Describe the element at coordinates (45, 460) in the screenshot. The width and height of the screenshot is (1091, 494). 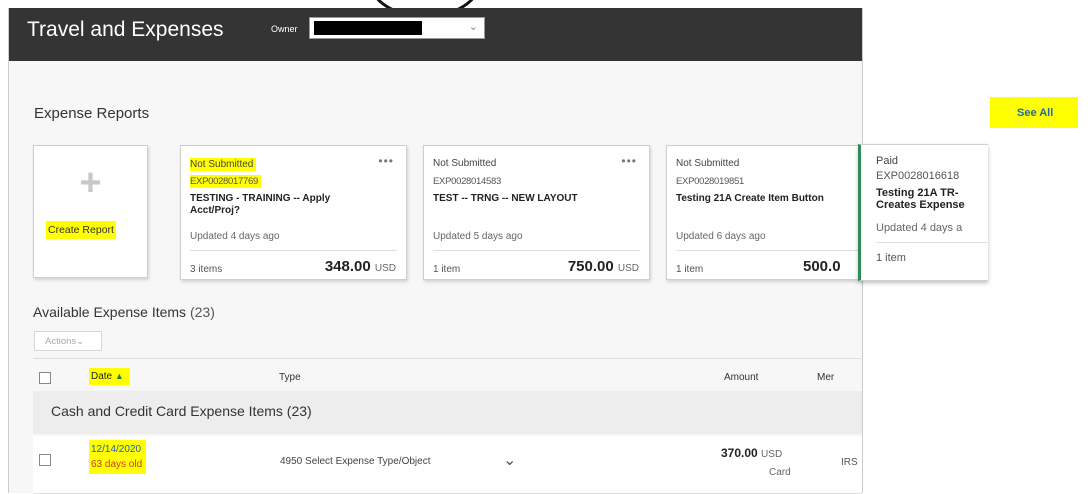
I see `row-checkbox` at that location.